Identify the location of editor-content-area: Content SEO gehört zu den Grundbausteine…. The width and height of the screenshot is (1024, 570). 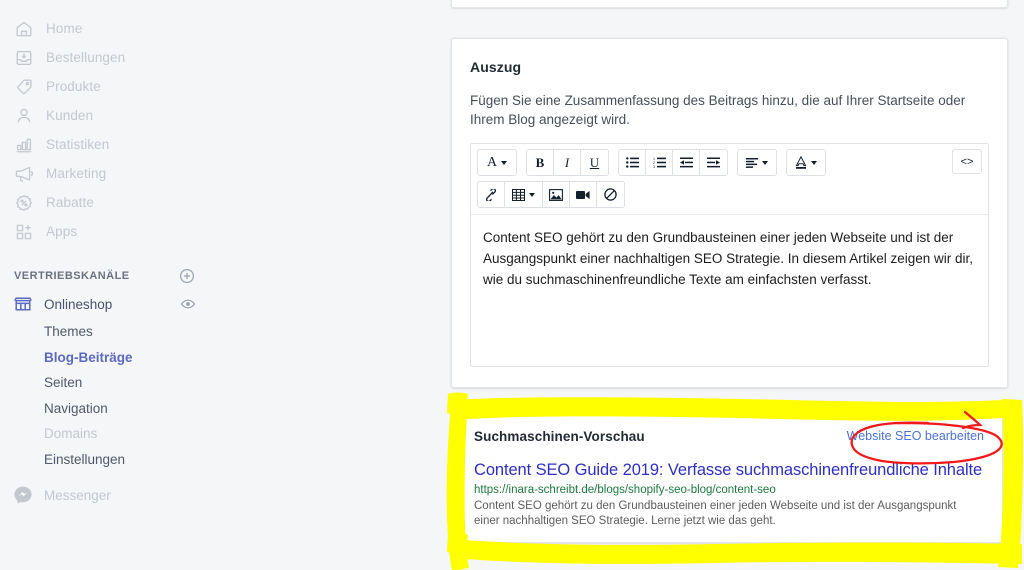
(729, 290).